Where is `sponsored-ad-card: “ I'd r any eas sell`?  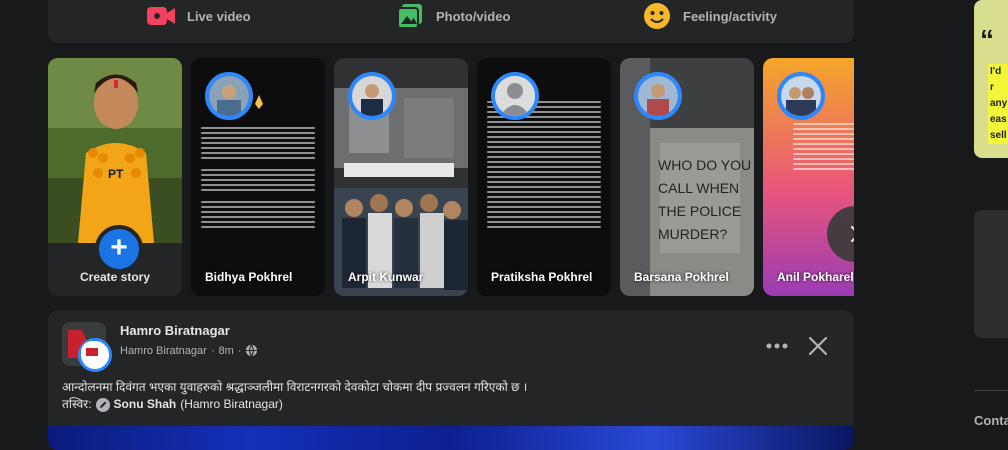
sponsored-ad-card: “ I'd r any eas sell is located at coordinates (991, 79).